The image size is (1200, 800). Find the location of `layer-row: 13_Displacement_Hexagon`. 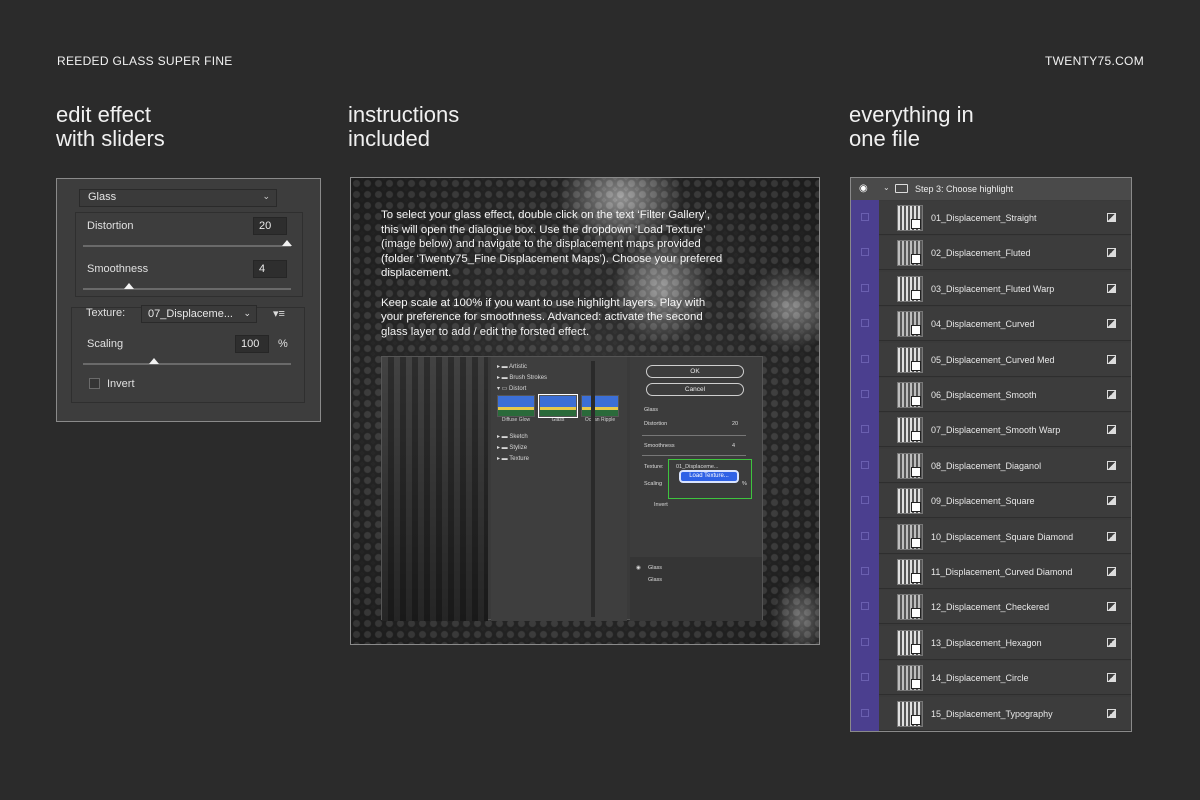

layer-row: 13_Displacement_Hexagon is located at coordinates (996, 642).